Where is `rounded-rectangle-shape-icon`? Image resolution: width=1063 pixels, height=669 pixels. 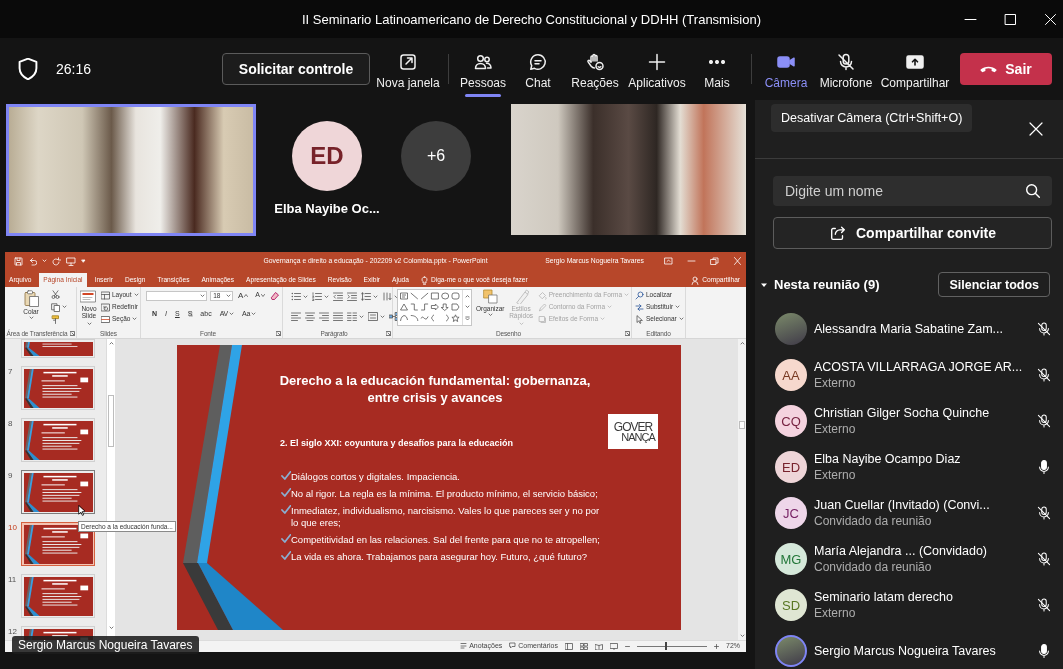 rounded-rectangle-shape-icon is located at coordinates (455, 296).